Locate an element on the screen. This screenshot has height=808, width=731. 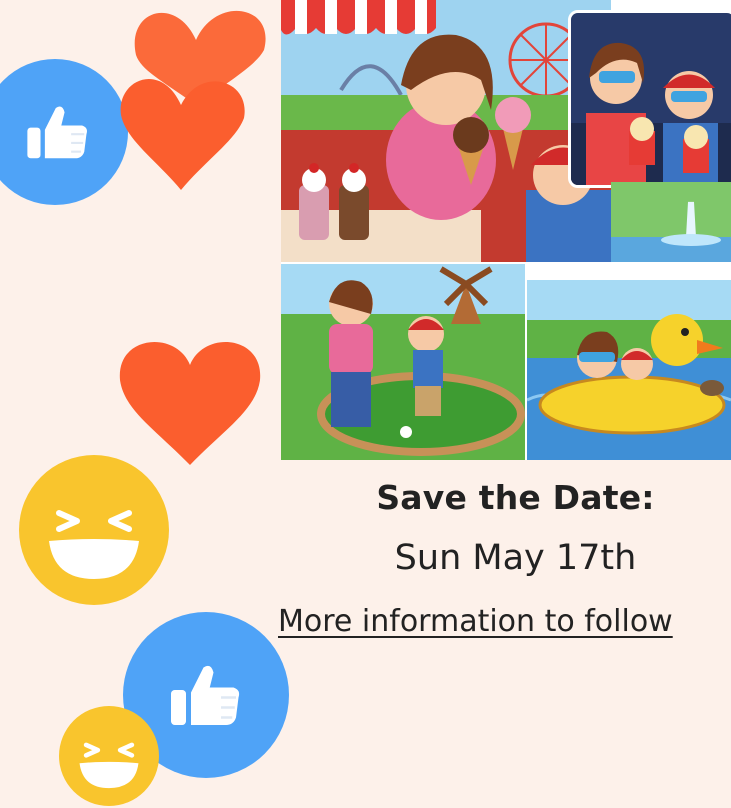
panel-mini-golf is located at coordinates (403, 362).